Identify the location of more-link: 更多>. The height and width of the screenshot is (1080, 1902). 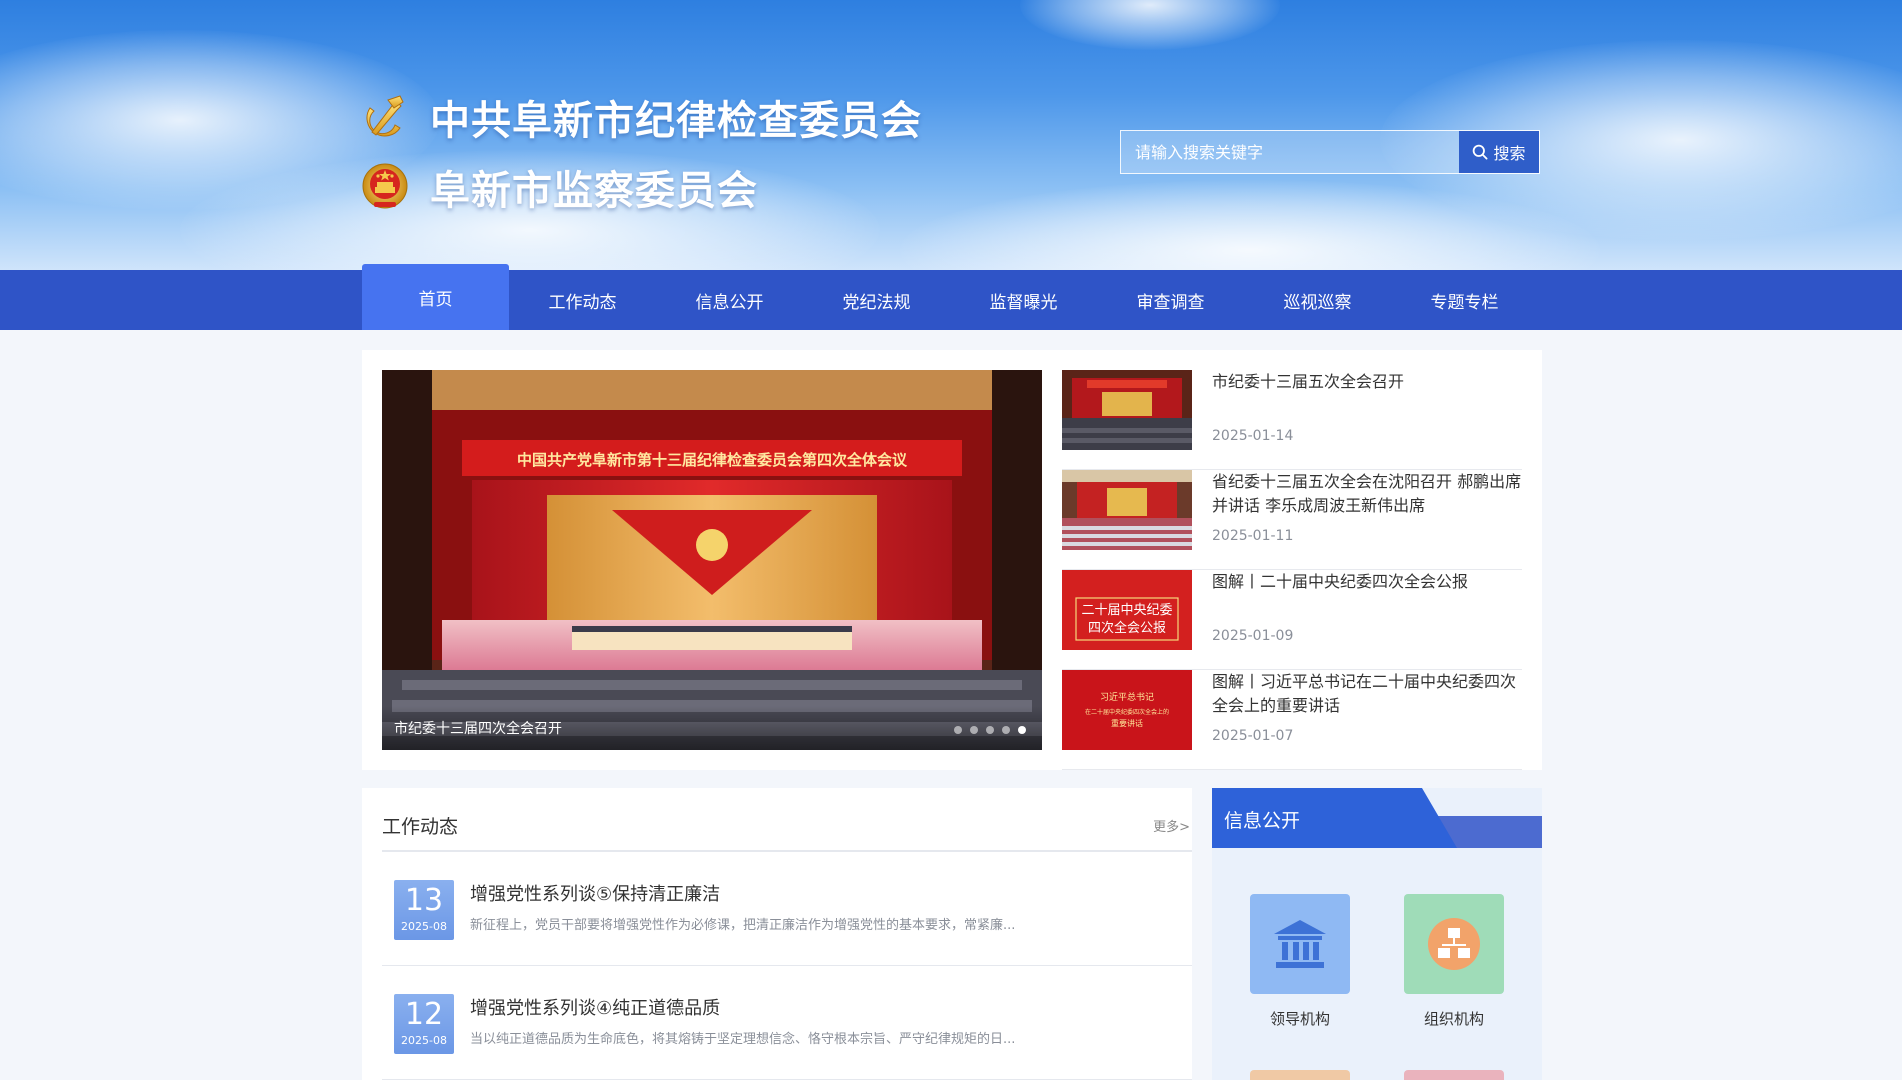
(1171, 825).